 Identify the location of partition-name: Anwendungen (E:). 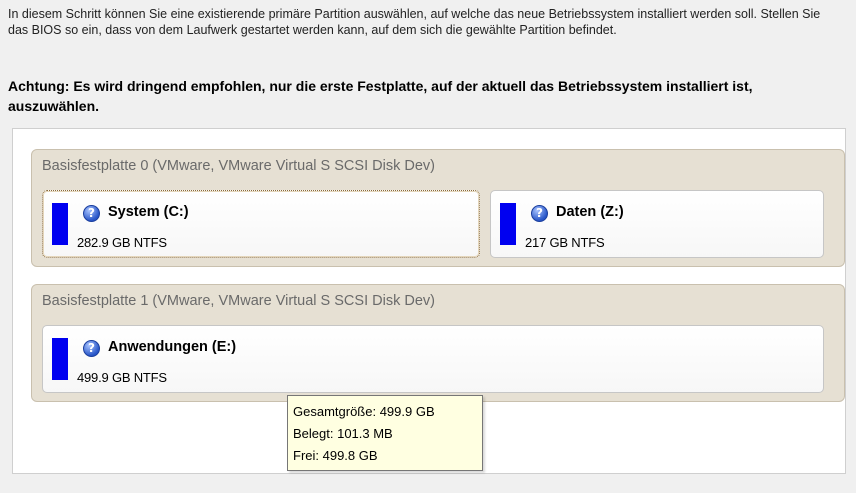
(172, 347).